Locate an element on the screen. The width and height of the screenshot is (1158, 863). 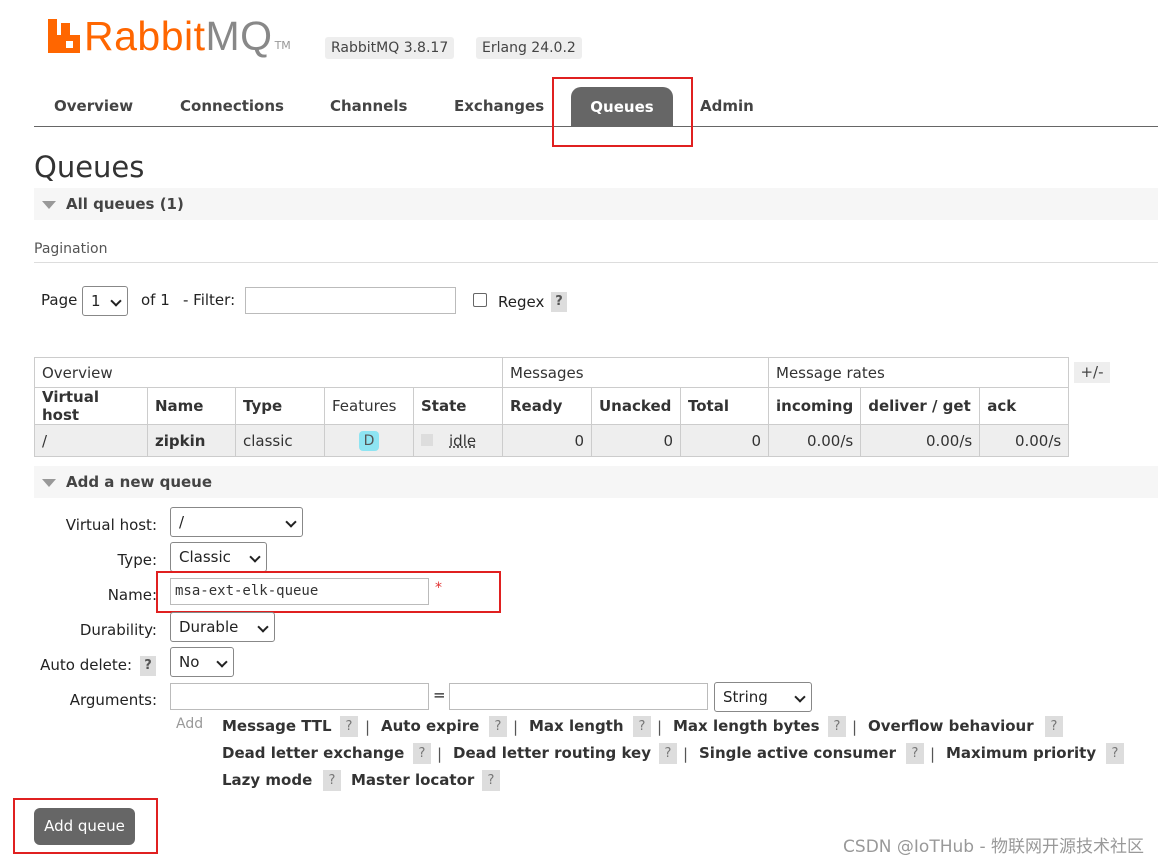
cell-features: D is located at coordinates (369, 440).